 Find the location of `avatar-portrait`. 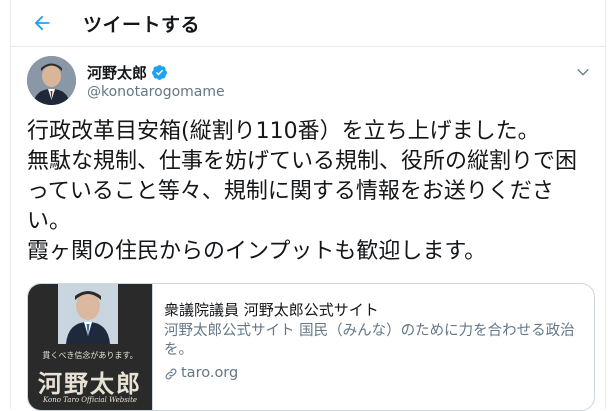

avatar-portrait is located at coordinates (51, 80).